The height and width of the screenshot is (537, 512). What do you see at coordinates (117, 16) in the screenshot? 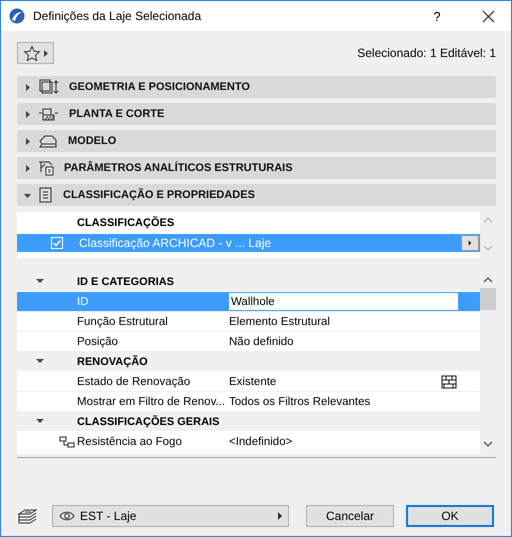
I see `window-title: Definições da Laje Selecionada` at bounding box center [117, 16].